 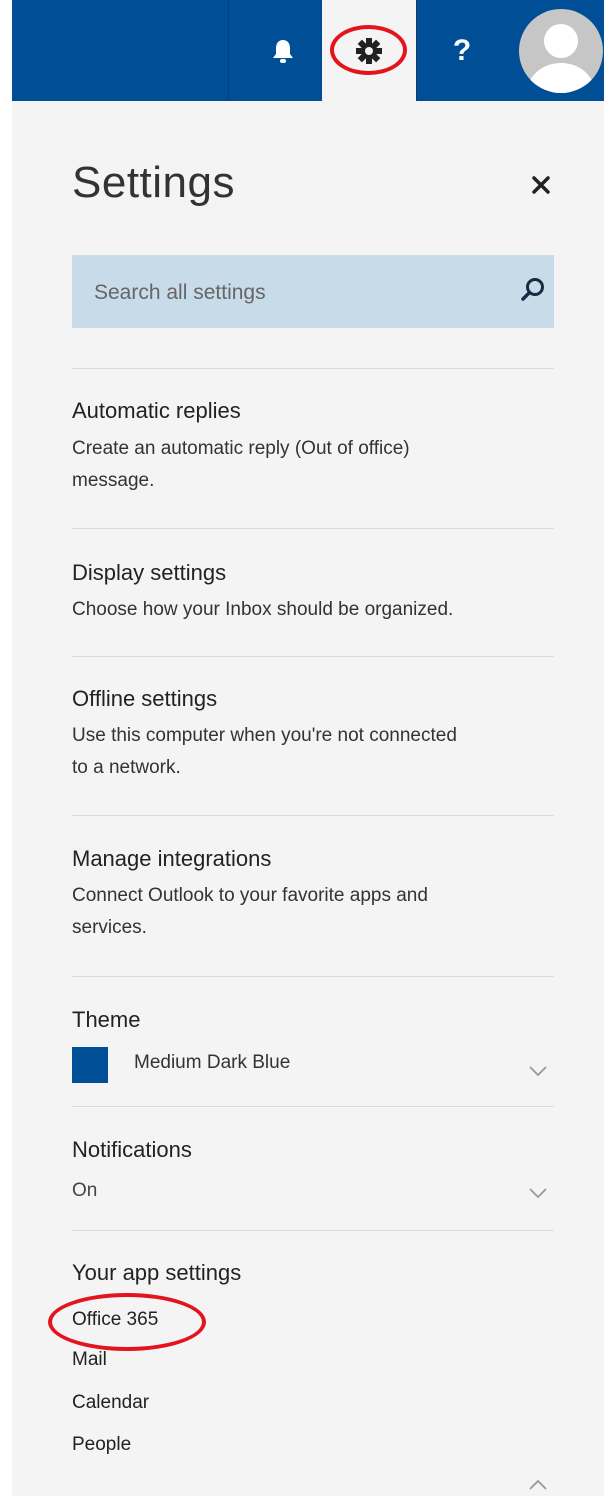 What do you see at coordinates (109, 927) in the screenshot?
I see `item-description: services.` at bounding box center [109, 927].